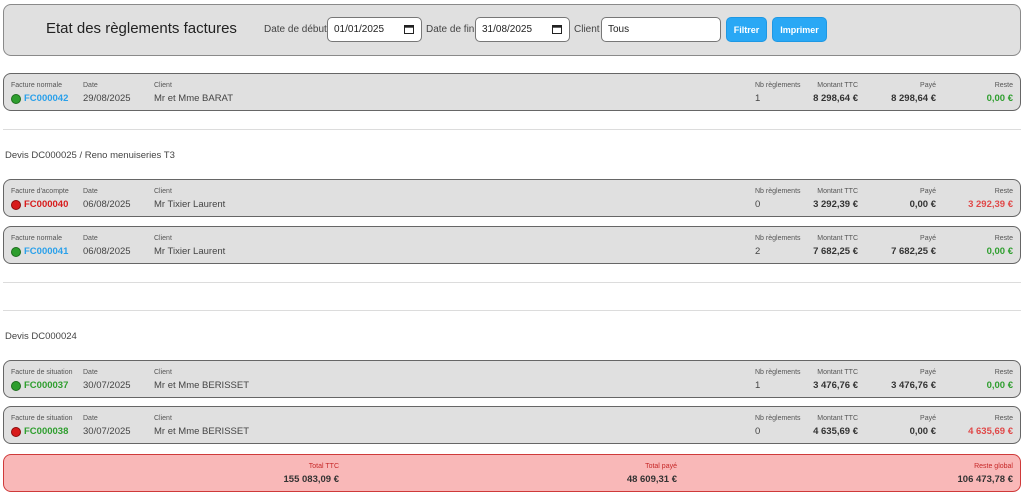 This screenshot has width=1024, height=495. What do you see at coordinates (835, 251) in the screenshot?
I see `invoice-ttc: 7 682,25 €` at bounding box center [835, 251].